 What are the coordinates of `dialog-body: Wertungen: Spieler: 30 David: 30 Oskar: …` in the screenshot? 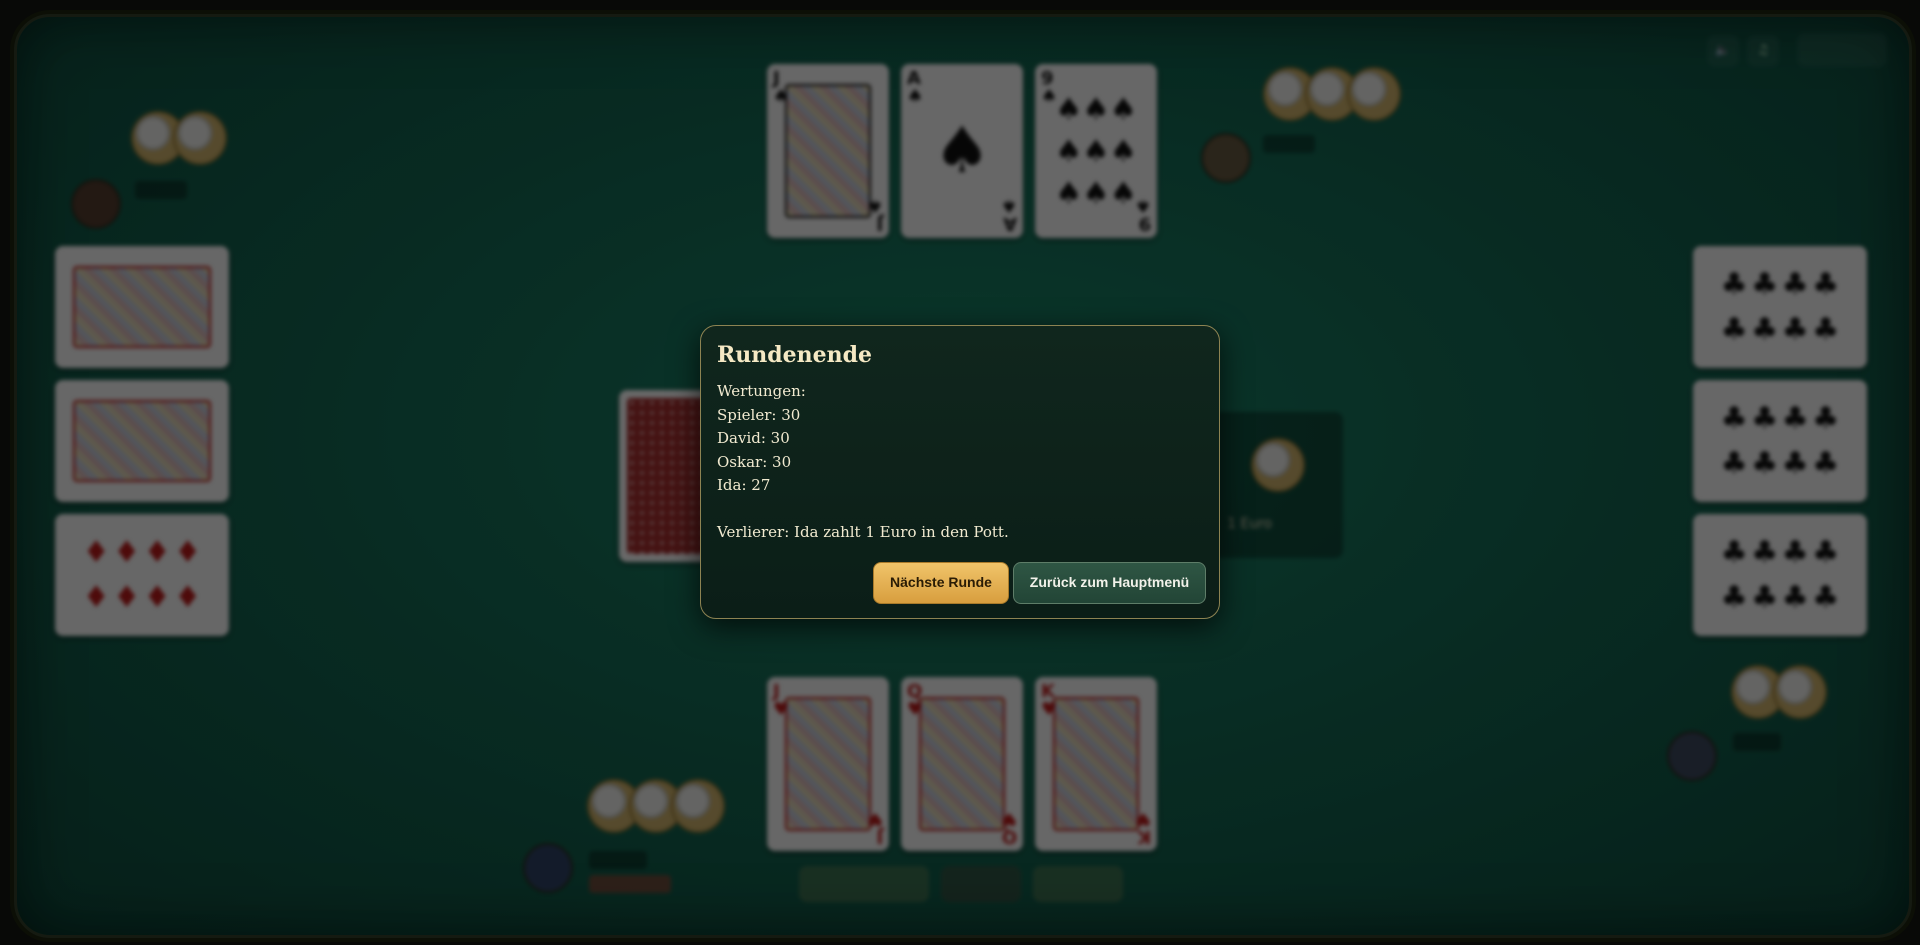 It's located at (960, 462).